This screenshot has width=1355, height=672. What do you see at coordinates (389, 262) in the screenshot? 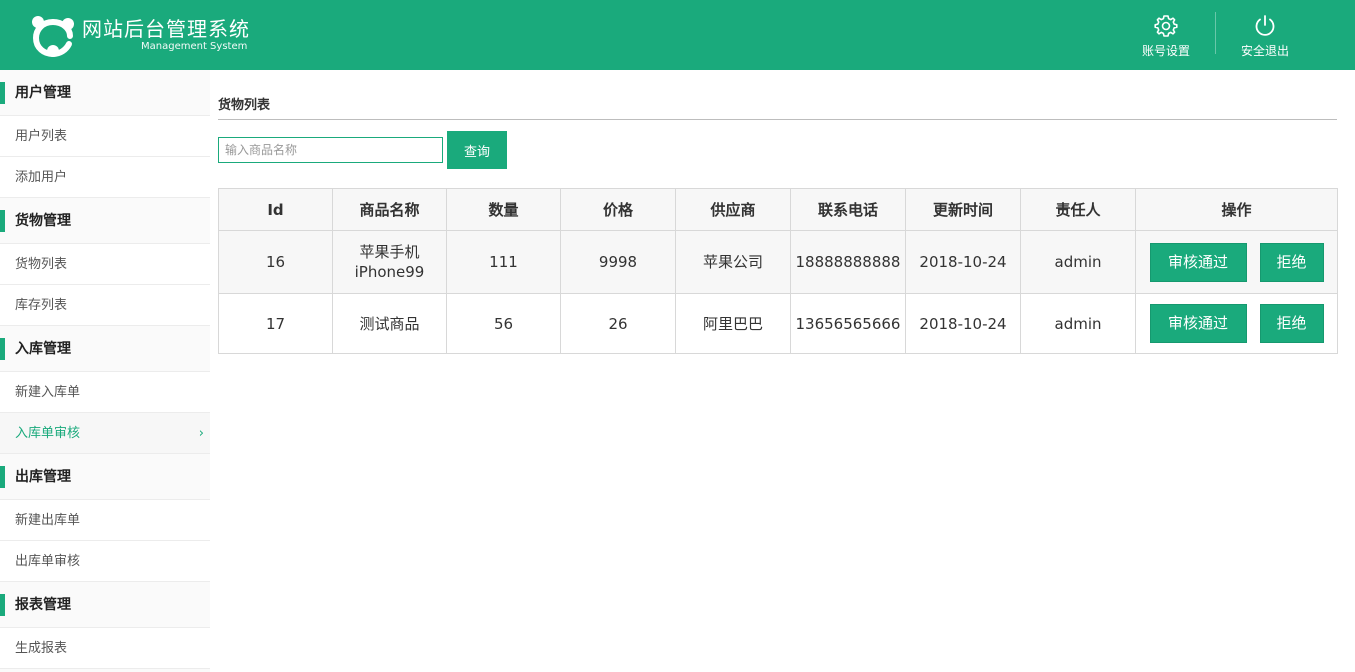
I see `cell-name: 苹果手机 iPhone99` at bounding box center [389, 262].